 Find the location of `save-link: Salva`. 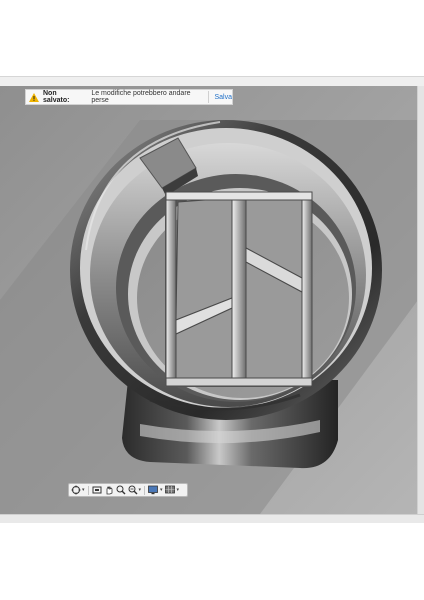

save-link: Salva is located at coordinates (223, 97).